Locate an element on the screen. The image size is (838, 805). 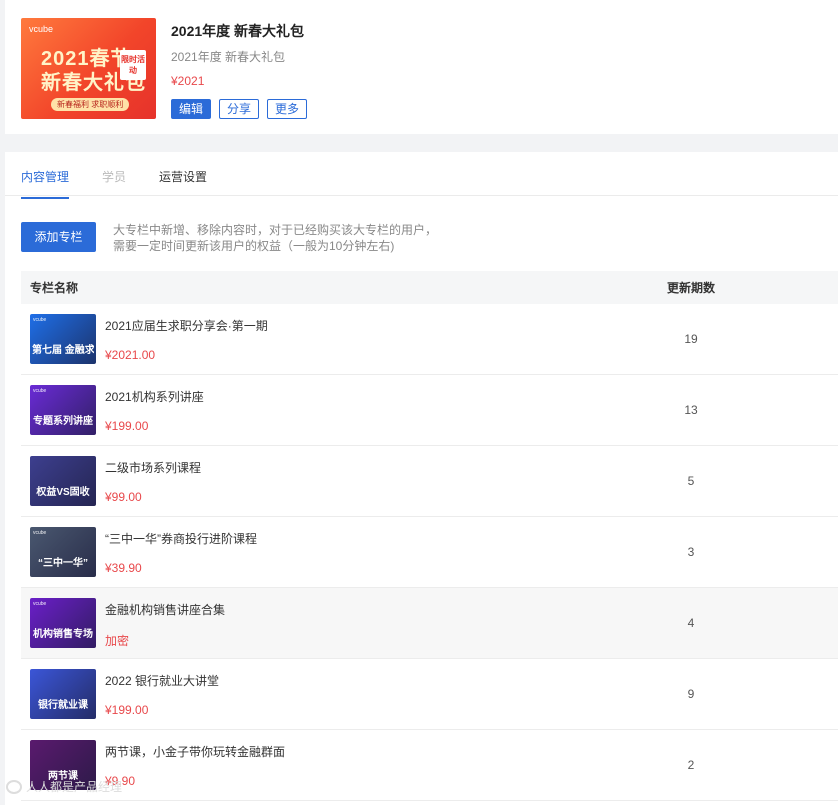
column-update-count: 3 is located at coordinates (691, 552).